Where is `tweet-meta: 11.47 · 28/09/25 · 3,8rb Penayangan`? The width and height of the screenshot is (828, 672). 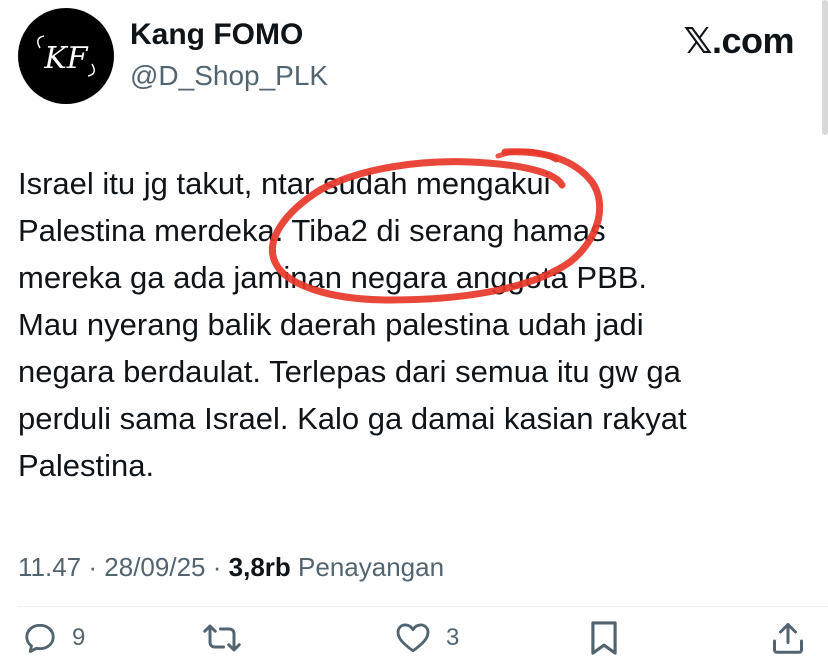 tweet-meta: 11.47 · 28/09/25 · 3,8rb Penayangan is located at coordinates (231, 567).